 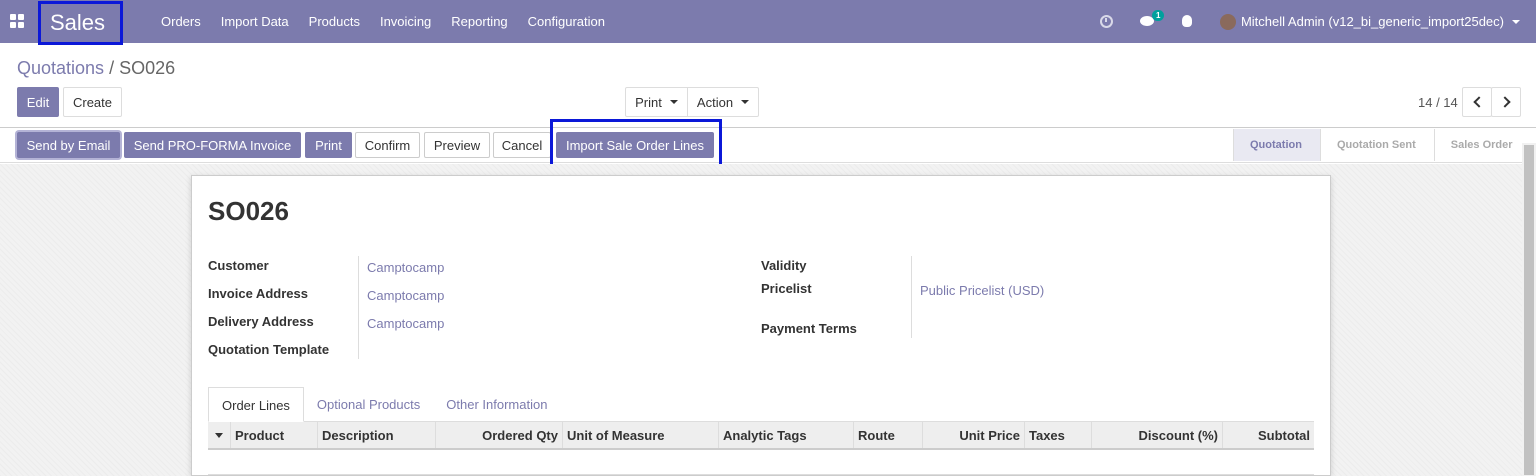 I want to click on payment-terms-label: Payment Terms, so click(x=809, y=328).